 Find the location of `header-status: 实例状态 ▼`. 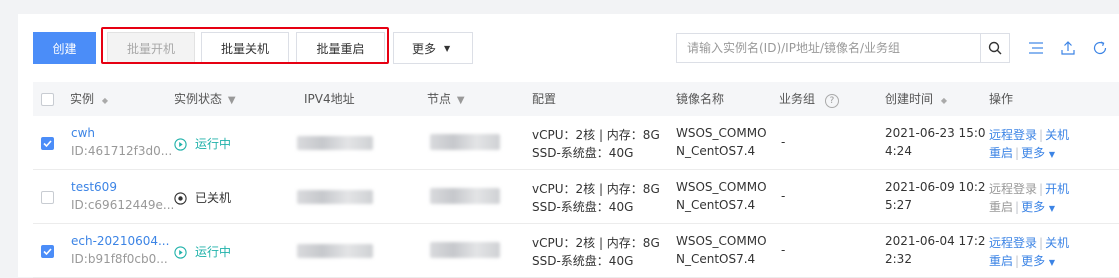

header-status: 实例状态 ▼ is located at coordinates (205, 99).